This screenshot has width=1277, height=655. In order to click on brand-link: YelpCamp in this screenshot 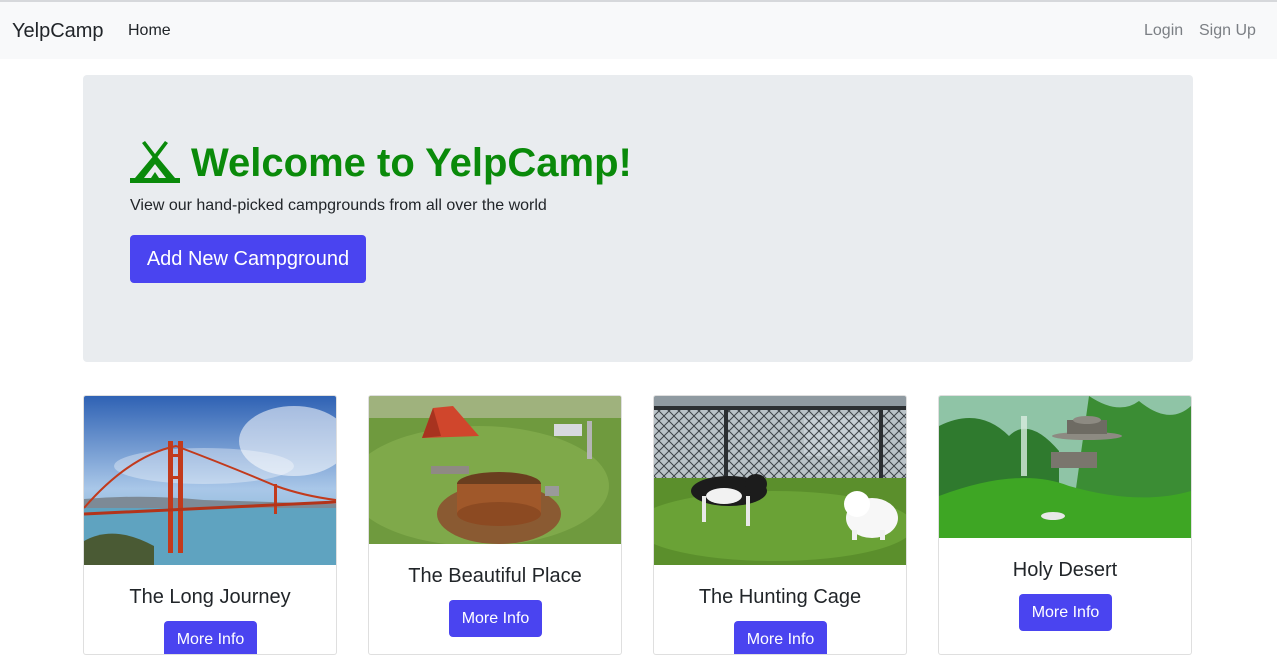, I will do `click(58, 31)`.